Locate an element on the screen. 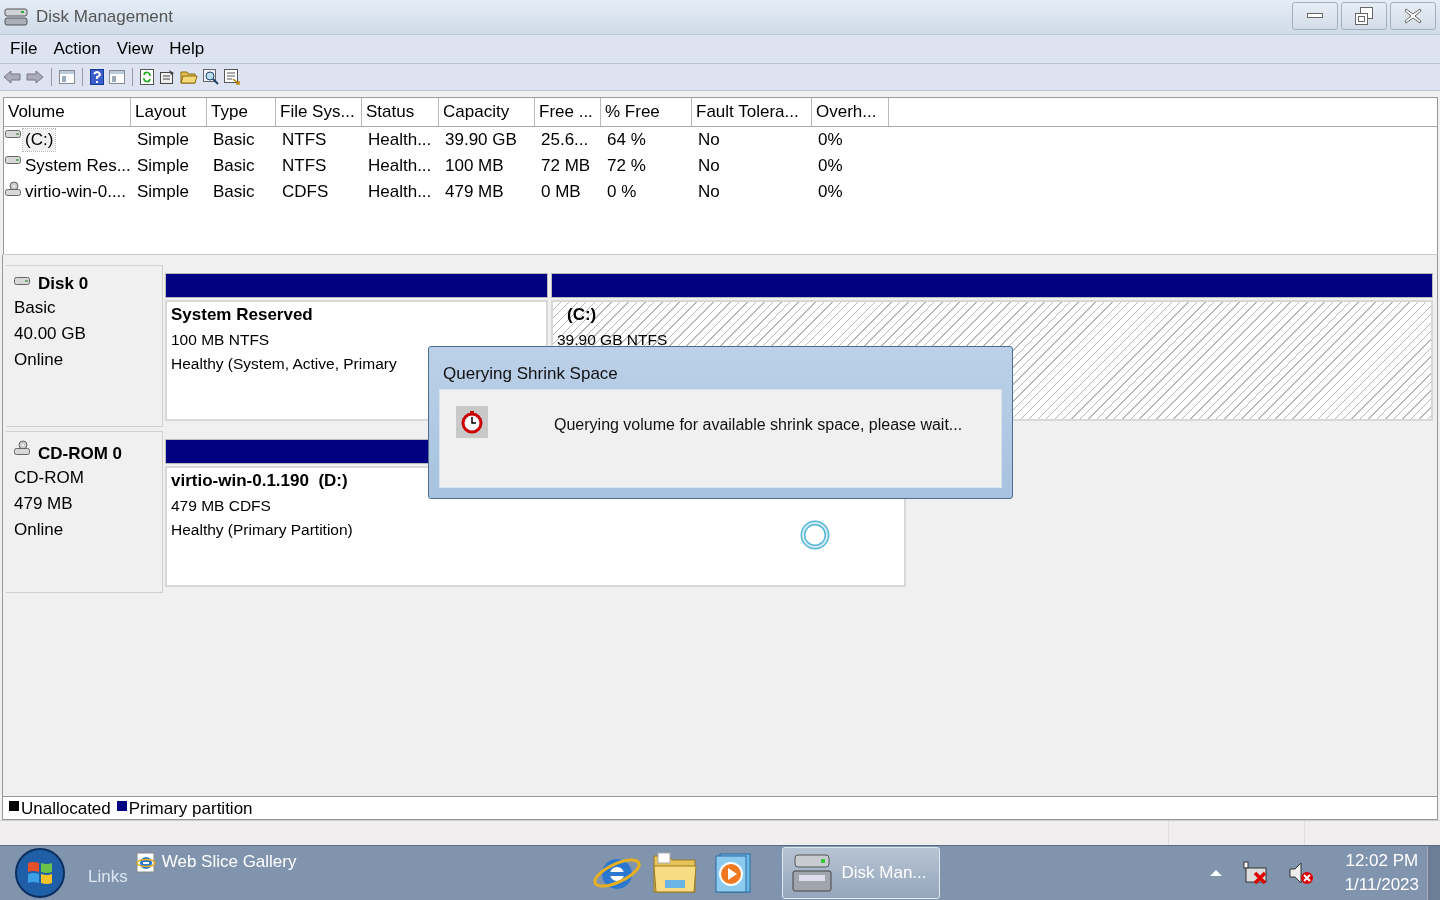  partition-status: Healthy (System, Active, Primary is located at coordinates (284, 364).